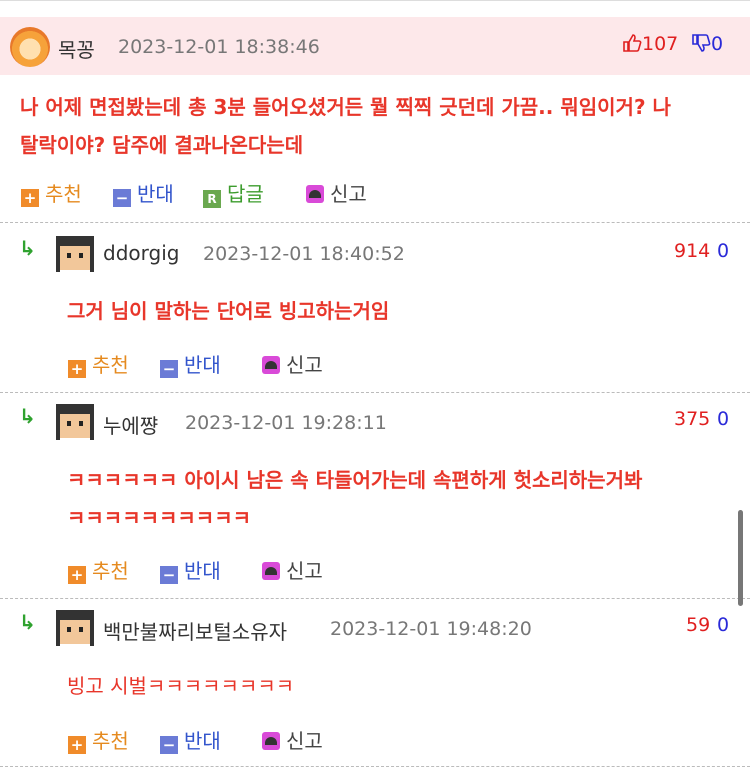 This screenshot has height=769, width=750. I want to click on author-name: ddorgig, so click(141, 253).